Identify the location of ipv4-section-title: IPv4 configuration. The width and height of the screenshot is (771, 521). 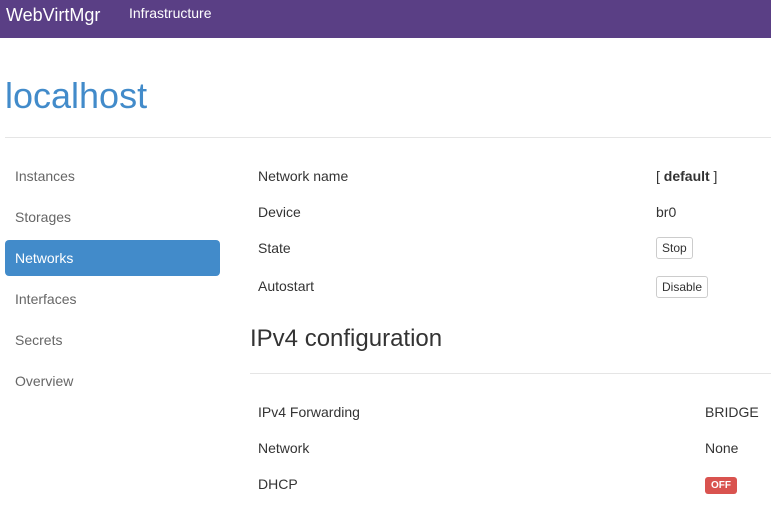
(346, 338).